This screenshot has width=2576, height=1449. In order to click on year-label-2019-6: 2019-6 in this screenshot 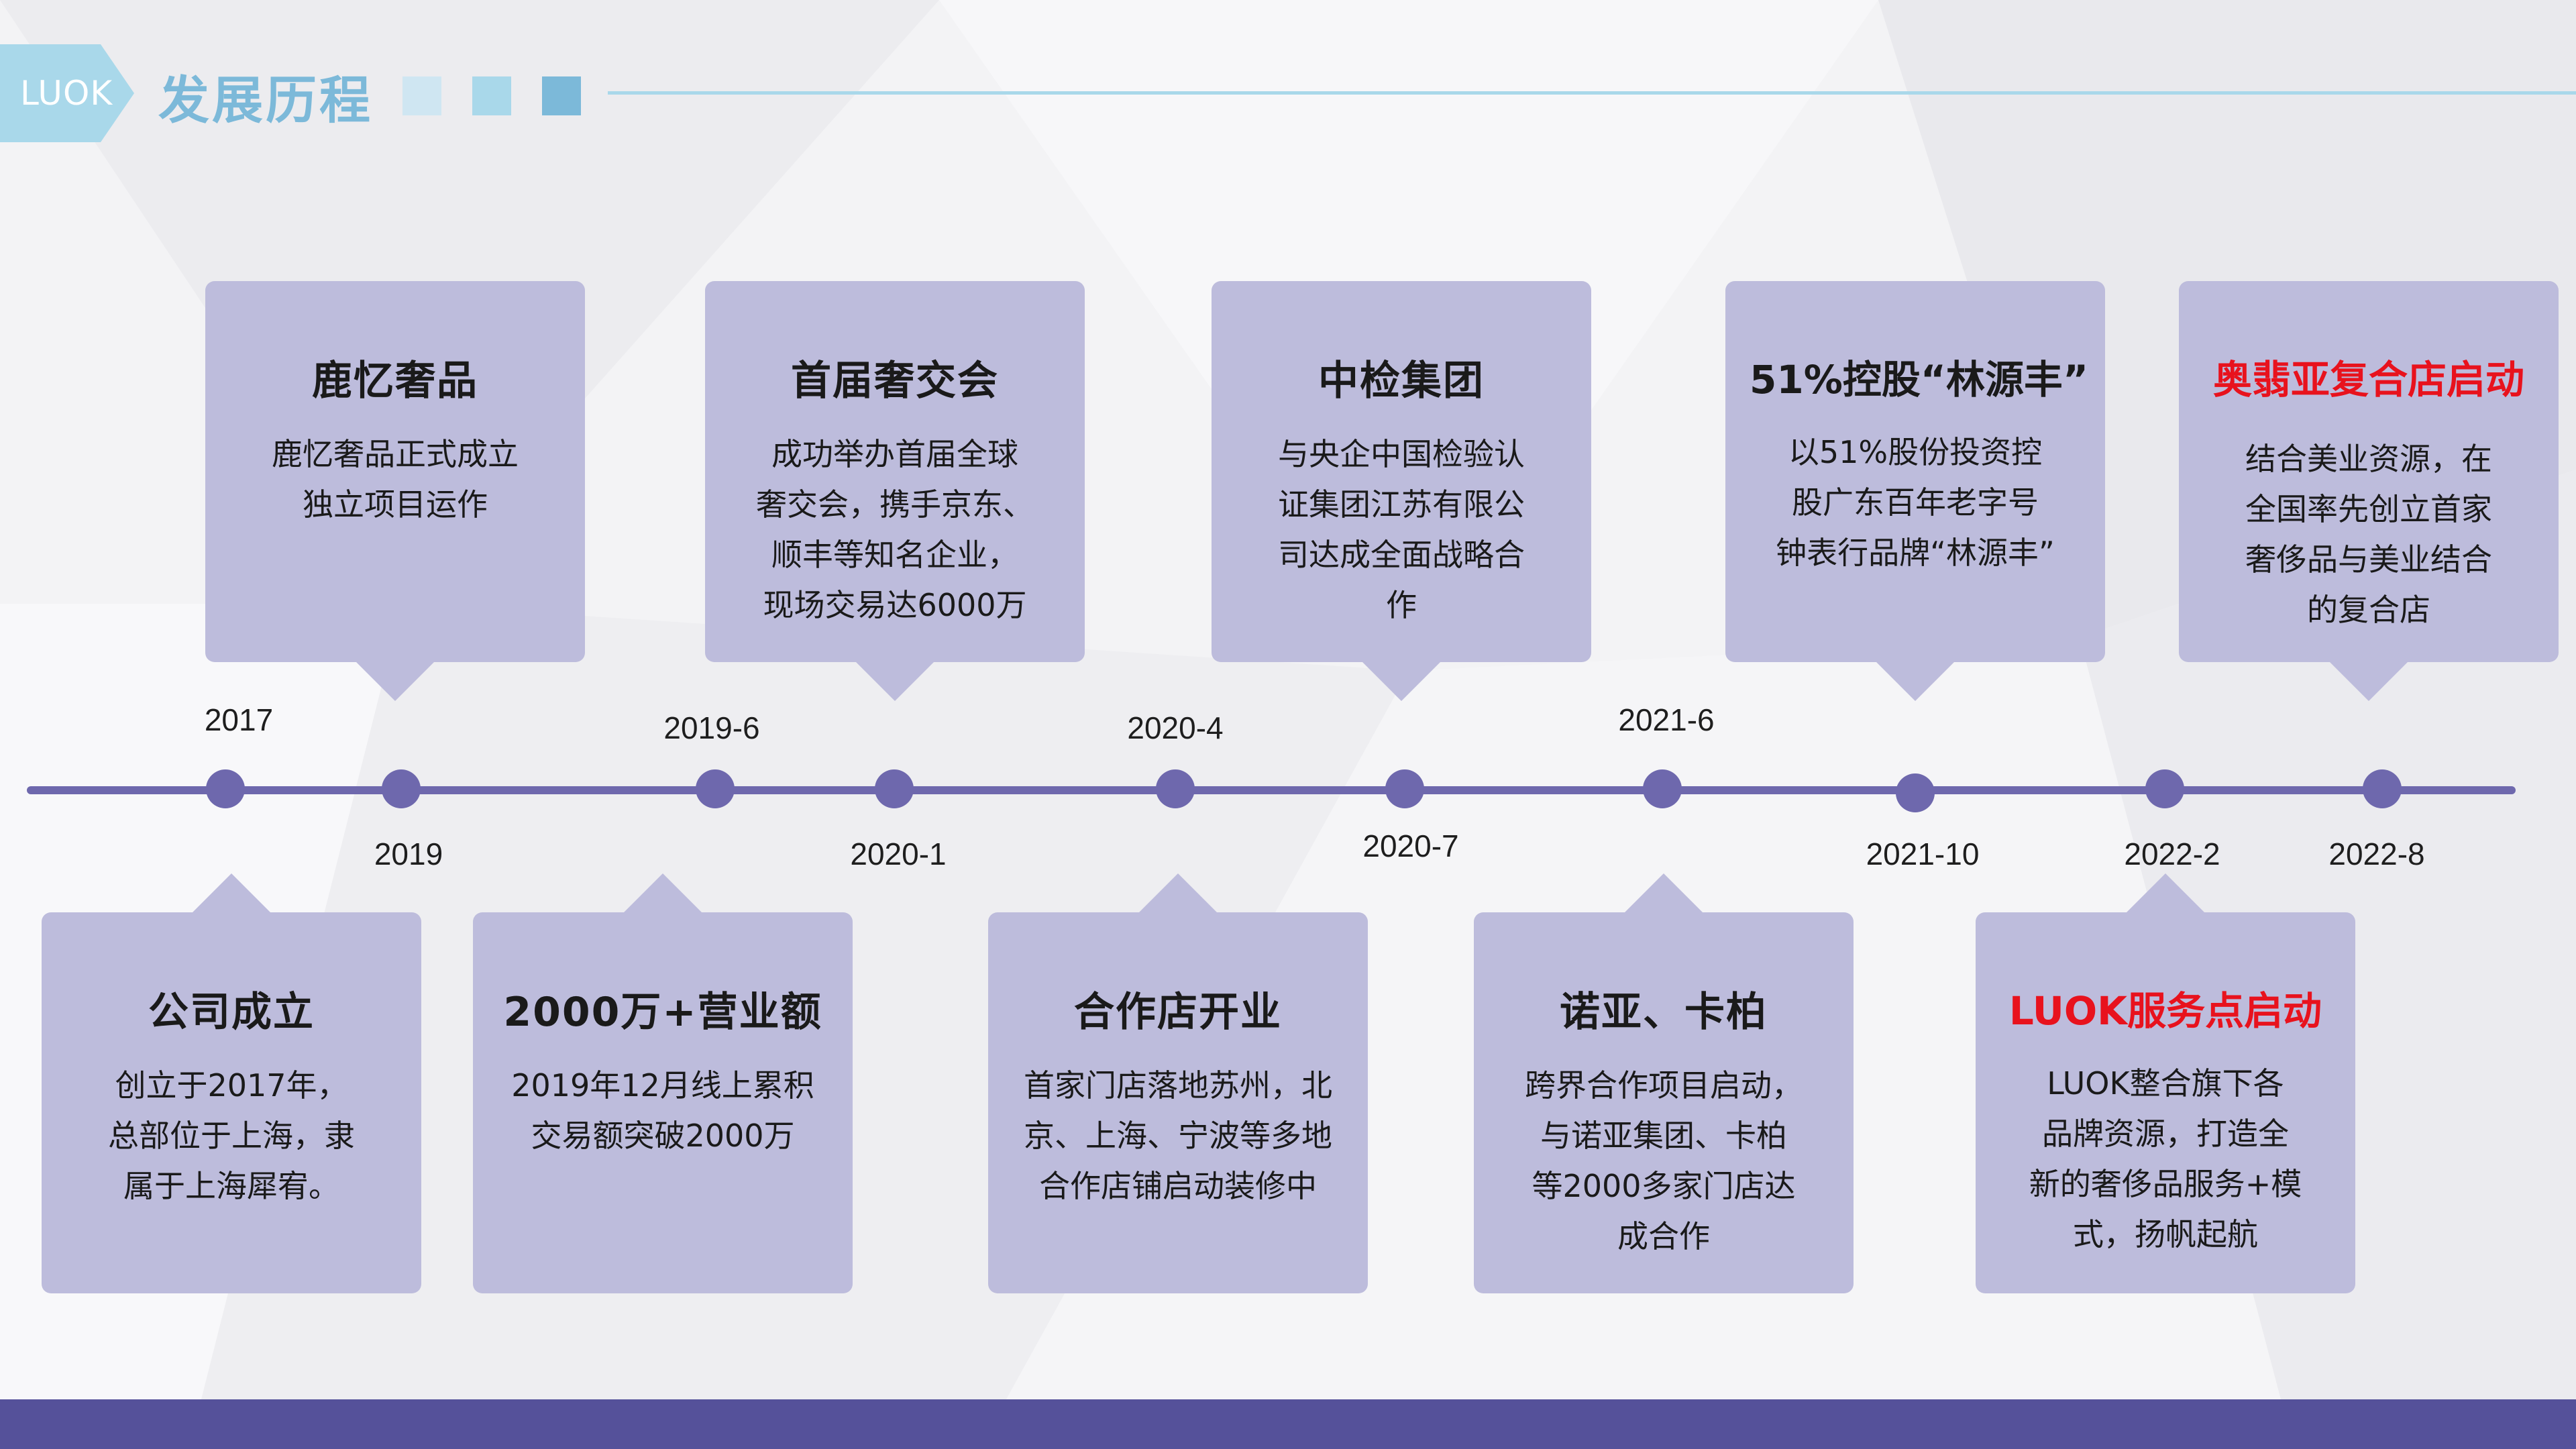, I will do `click(711, 727)`.